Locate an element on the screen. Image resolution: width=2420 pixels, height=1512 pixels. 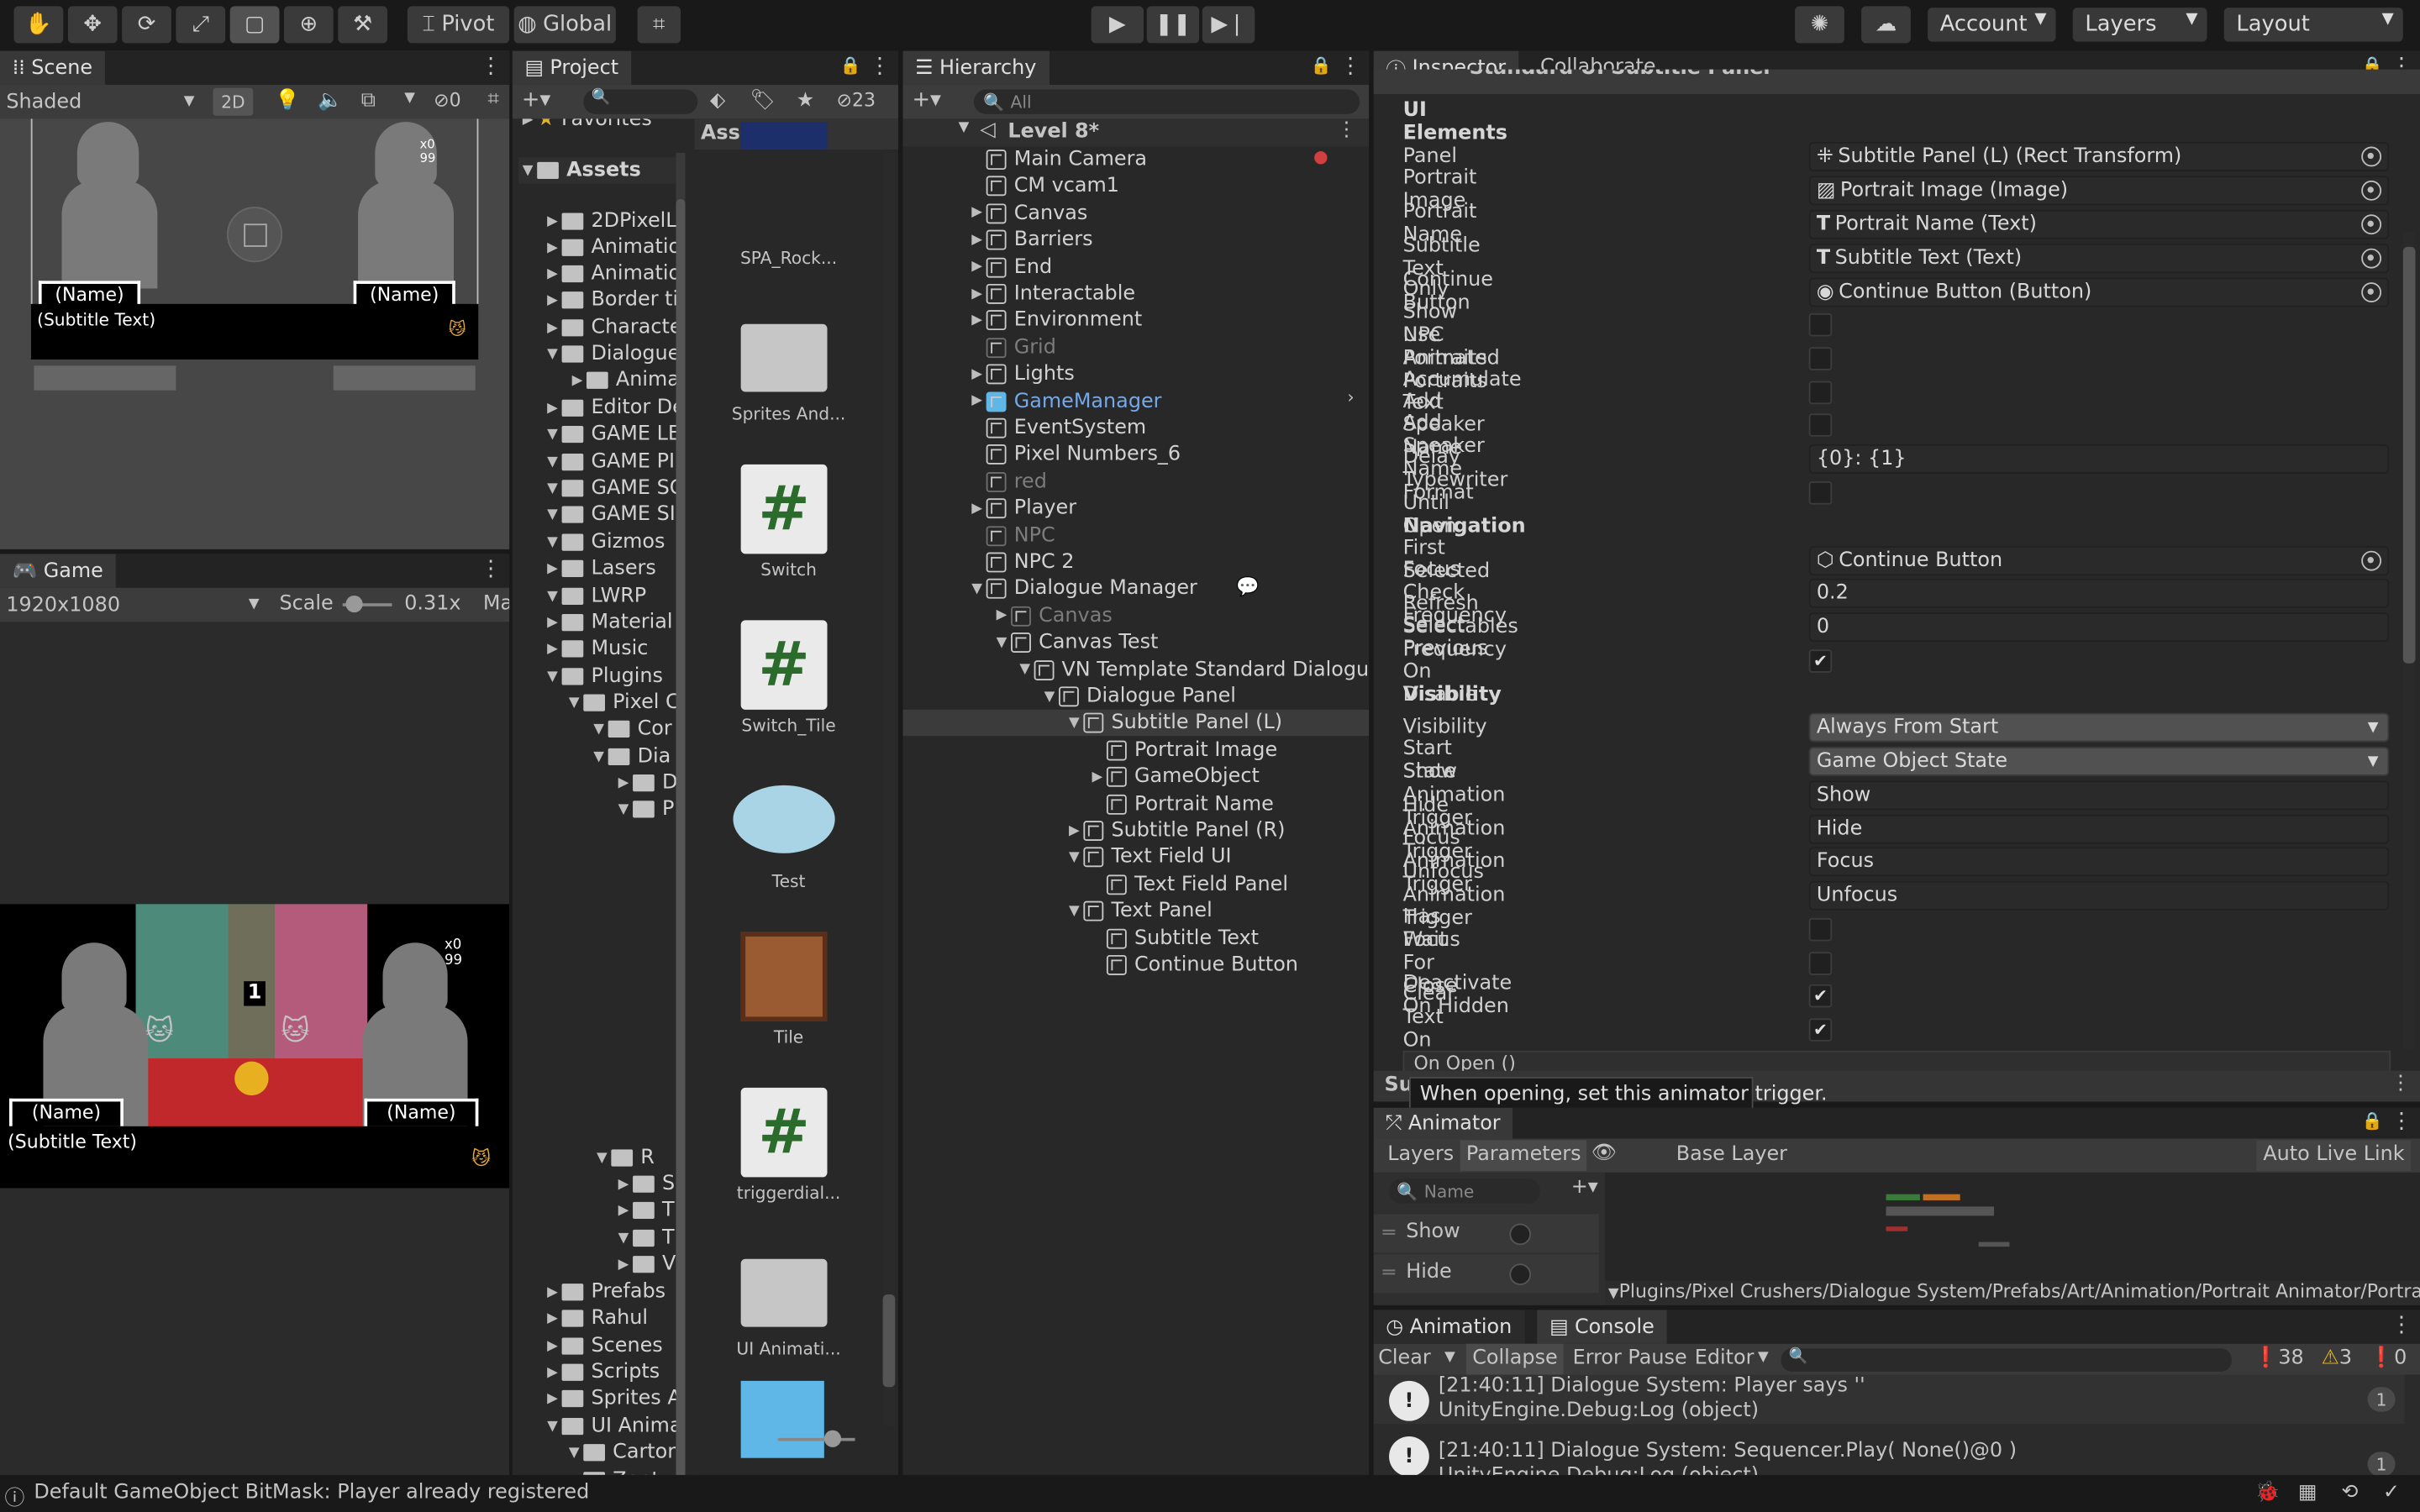
editor-dropdown: Editor is located at coordinates (1725, 1358).